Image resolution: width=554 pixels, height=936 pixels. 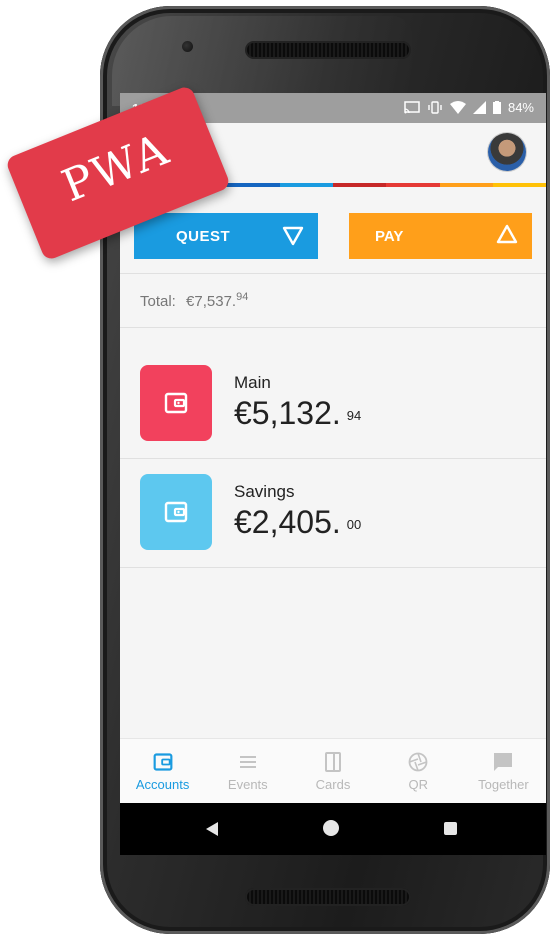 I want to click on chat-icon, so click(x=503, y=762).